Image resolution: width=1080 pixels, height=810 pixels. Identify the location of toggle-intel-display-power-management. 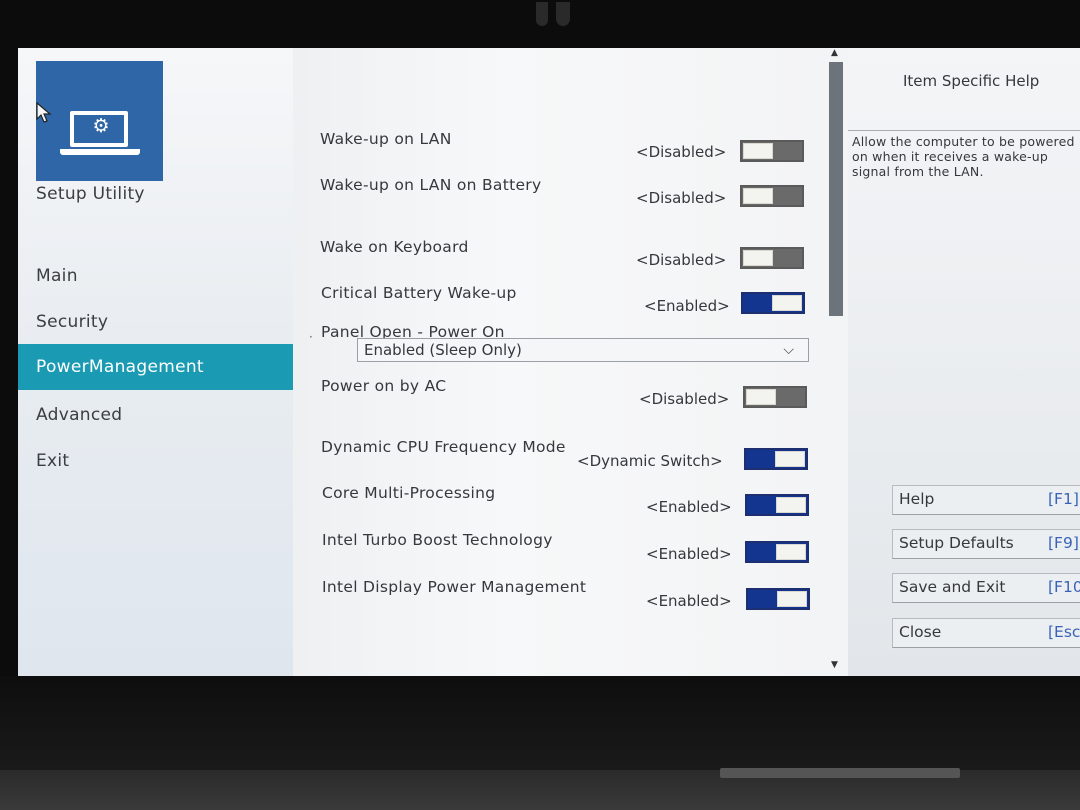
(778, 599).